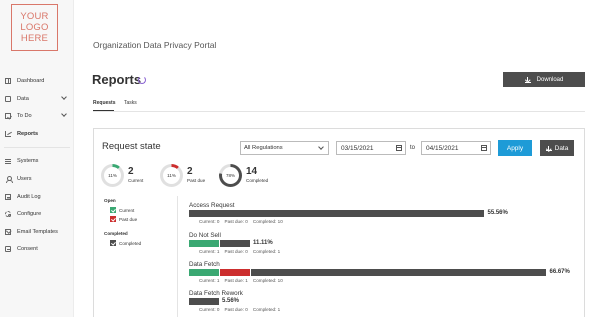  I want to click on legend-current: Current, so click(122, 210).